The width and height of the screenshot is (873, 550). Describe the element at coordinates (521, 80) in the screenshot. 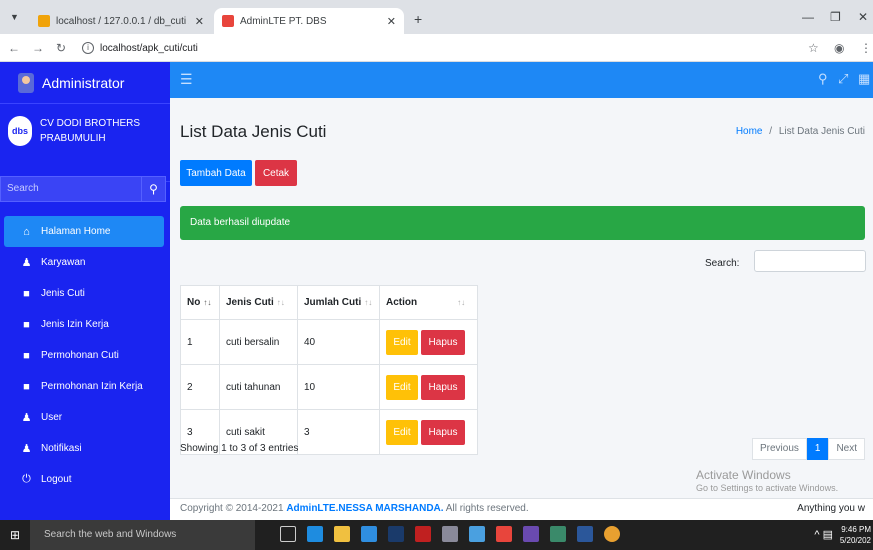

I see `top-navbar: ☰ ⚲ ⤢ ▦` at that location.